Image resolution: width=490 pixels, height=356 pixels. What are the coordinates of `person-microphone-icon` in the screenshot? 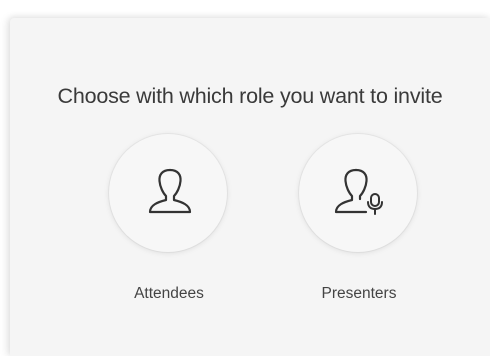 It's located at (358, 191).